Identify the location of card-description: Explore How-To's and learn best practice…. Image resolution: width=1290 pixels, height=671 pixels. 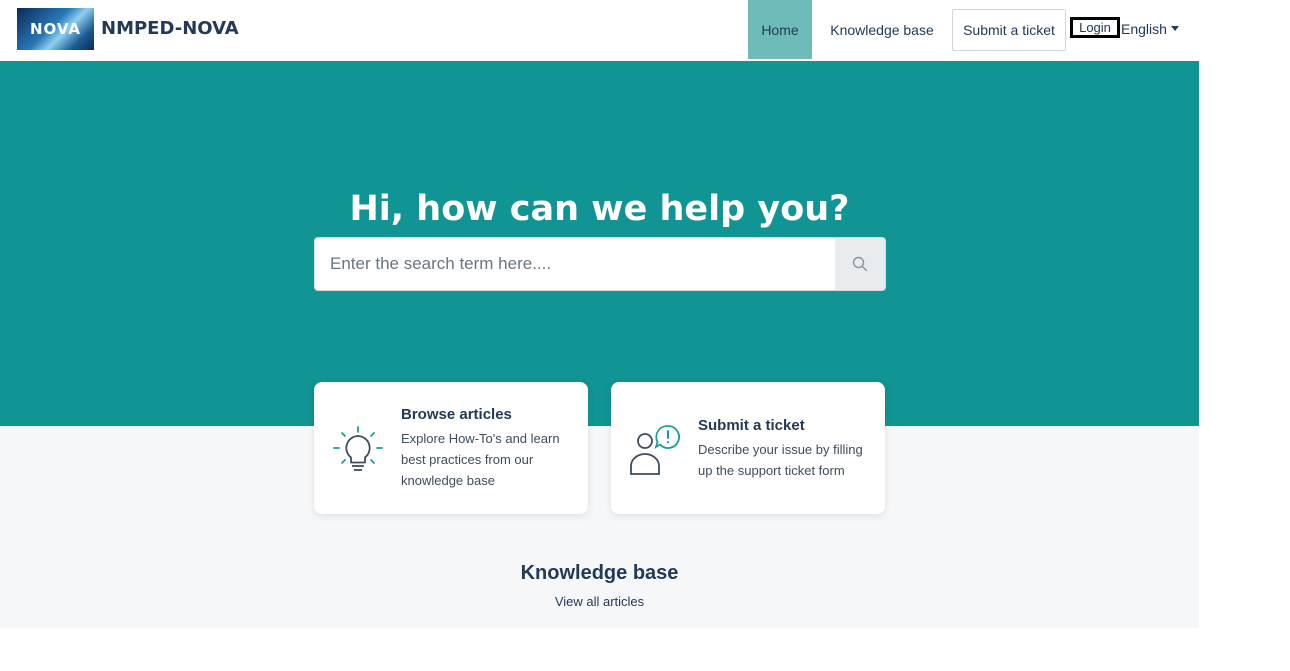
(480, 459).